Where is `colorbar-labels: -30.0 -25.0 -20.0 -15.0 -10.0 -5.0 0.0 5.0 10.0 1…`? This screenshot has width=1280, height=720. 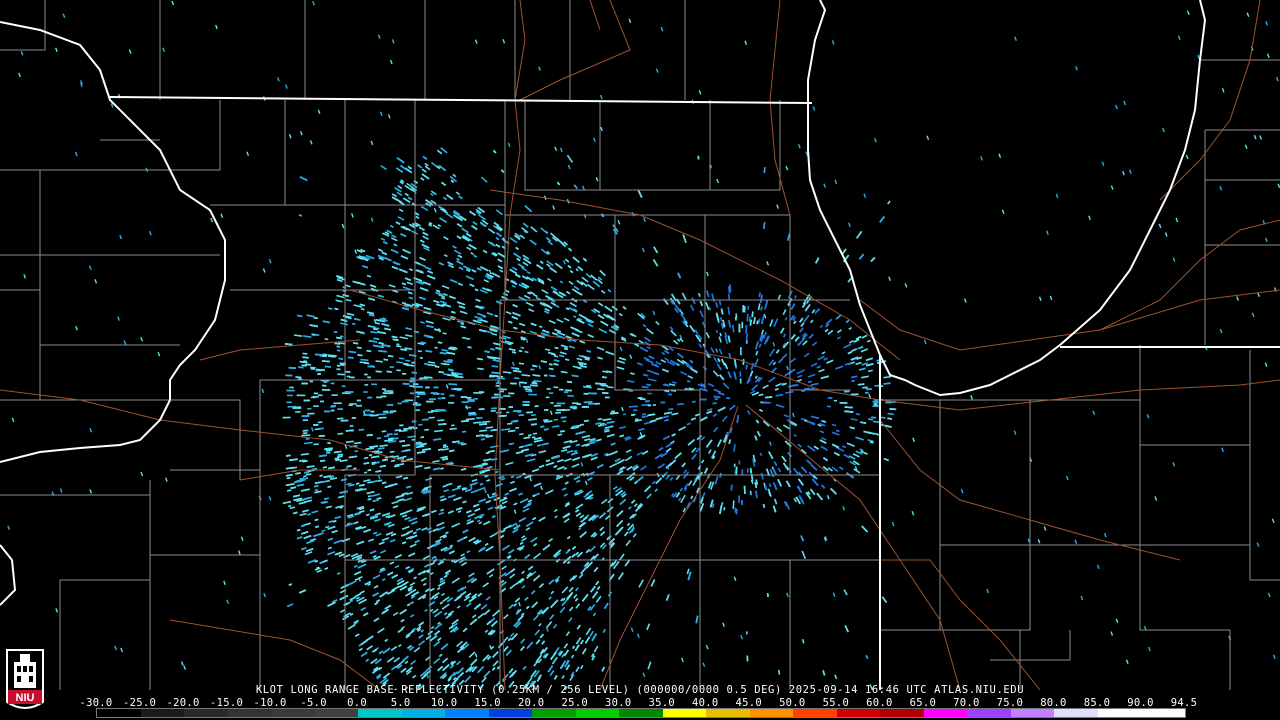 colorbar-labels: -30.0 -25.0 -20.0 -15.0 -10.0 -5.0 0.0 5.0 10.0 1… is located at coordinates (638, 703).